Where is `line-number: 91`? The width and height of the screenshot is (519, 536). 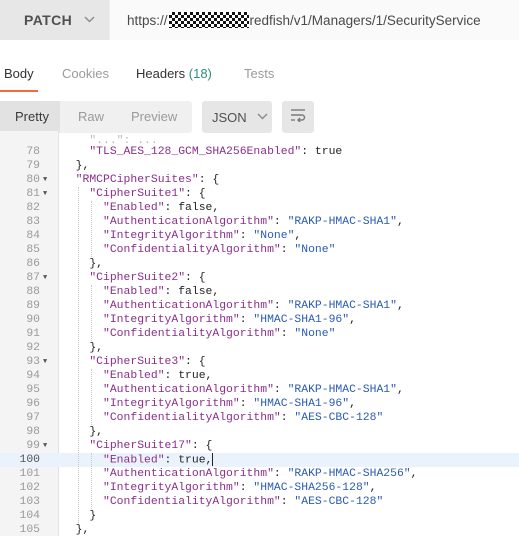
line-number: 91 is located at coordinates (33, 334).